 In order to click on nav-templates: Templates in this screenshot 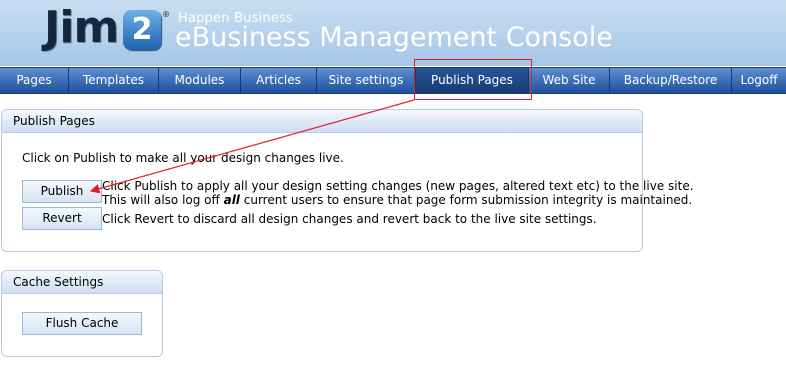, I will do `click(114, 80)`.